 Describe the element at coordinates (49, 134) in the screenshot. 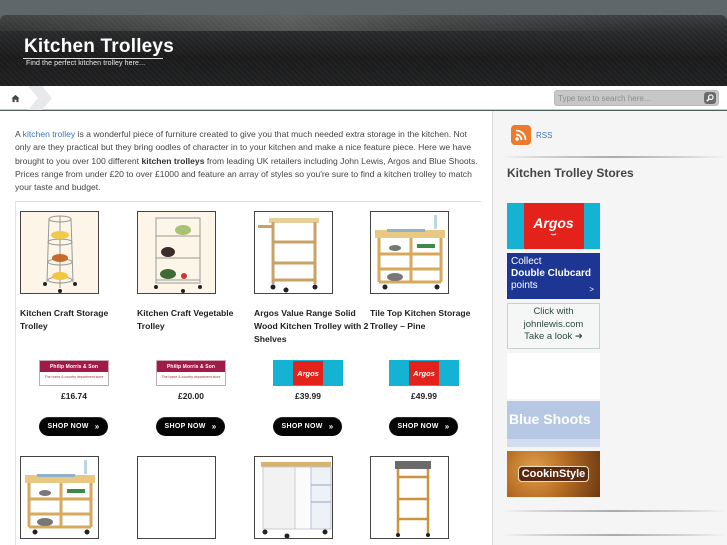

I see `kitchen-trolley-link: kitchen trolley` at that location.